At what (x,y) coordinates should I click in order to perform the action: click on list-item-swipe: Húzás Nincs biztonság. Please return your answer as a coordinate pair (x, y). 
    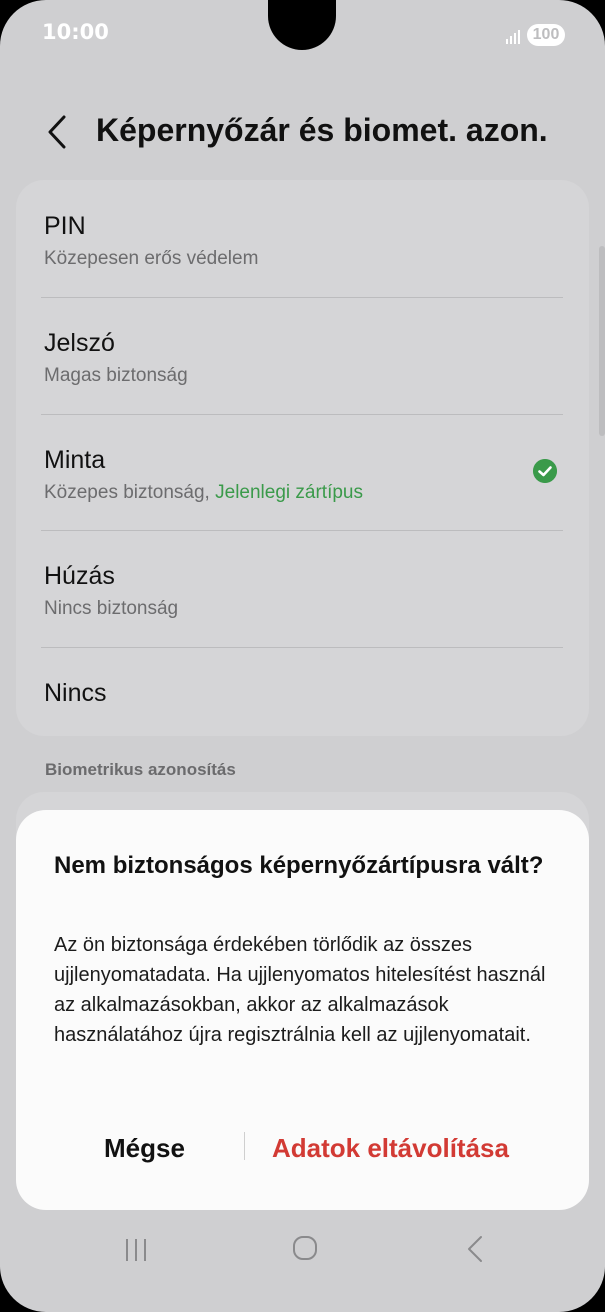
    Looking at the image, I should click on (302, 588).